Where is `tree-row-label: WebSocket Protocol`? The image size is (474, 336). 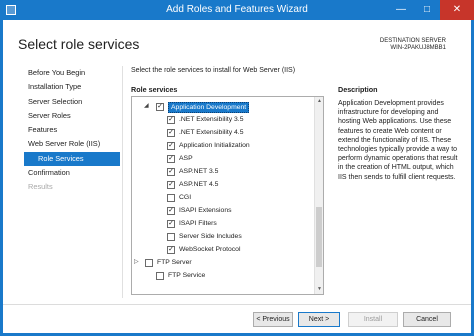
tree-row-label: WebSocket Protocol is located at coordinates (210, 249).